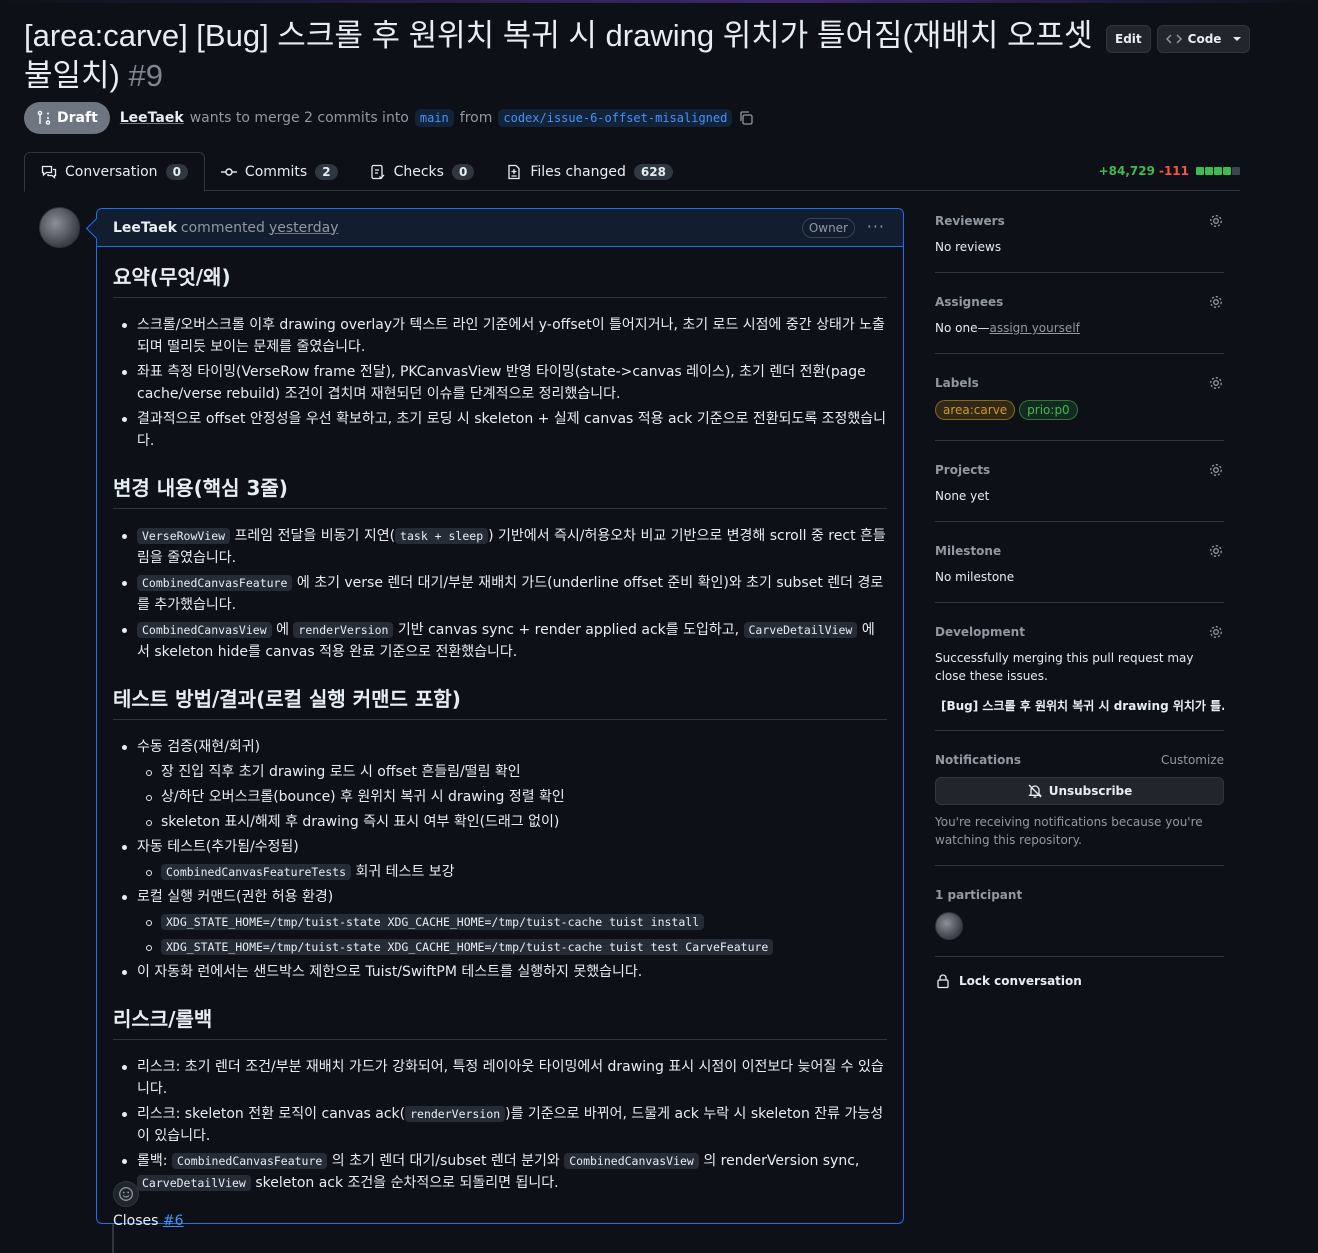  Describe the element at coordinates (800, 630) in the screenshot. I see `inline-code: CarveDetailView` at that location.